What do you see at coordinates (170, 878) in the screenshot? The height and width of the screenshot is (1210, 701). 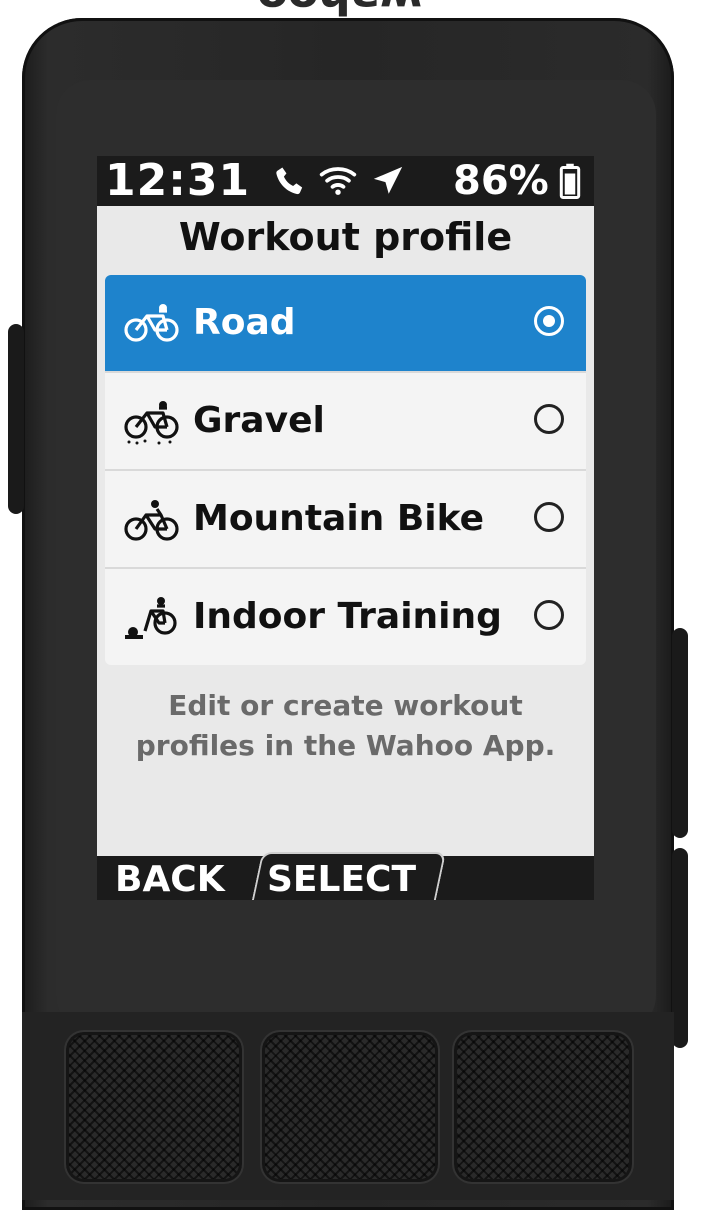 I see `back-softkey: BACK` at bounding box center [170, 878].